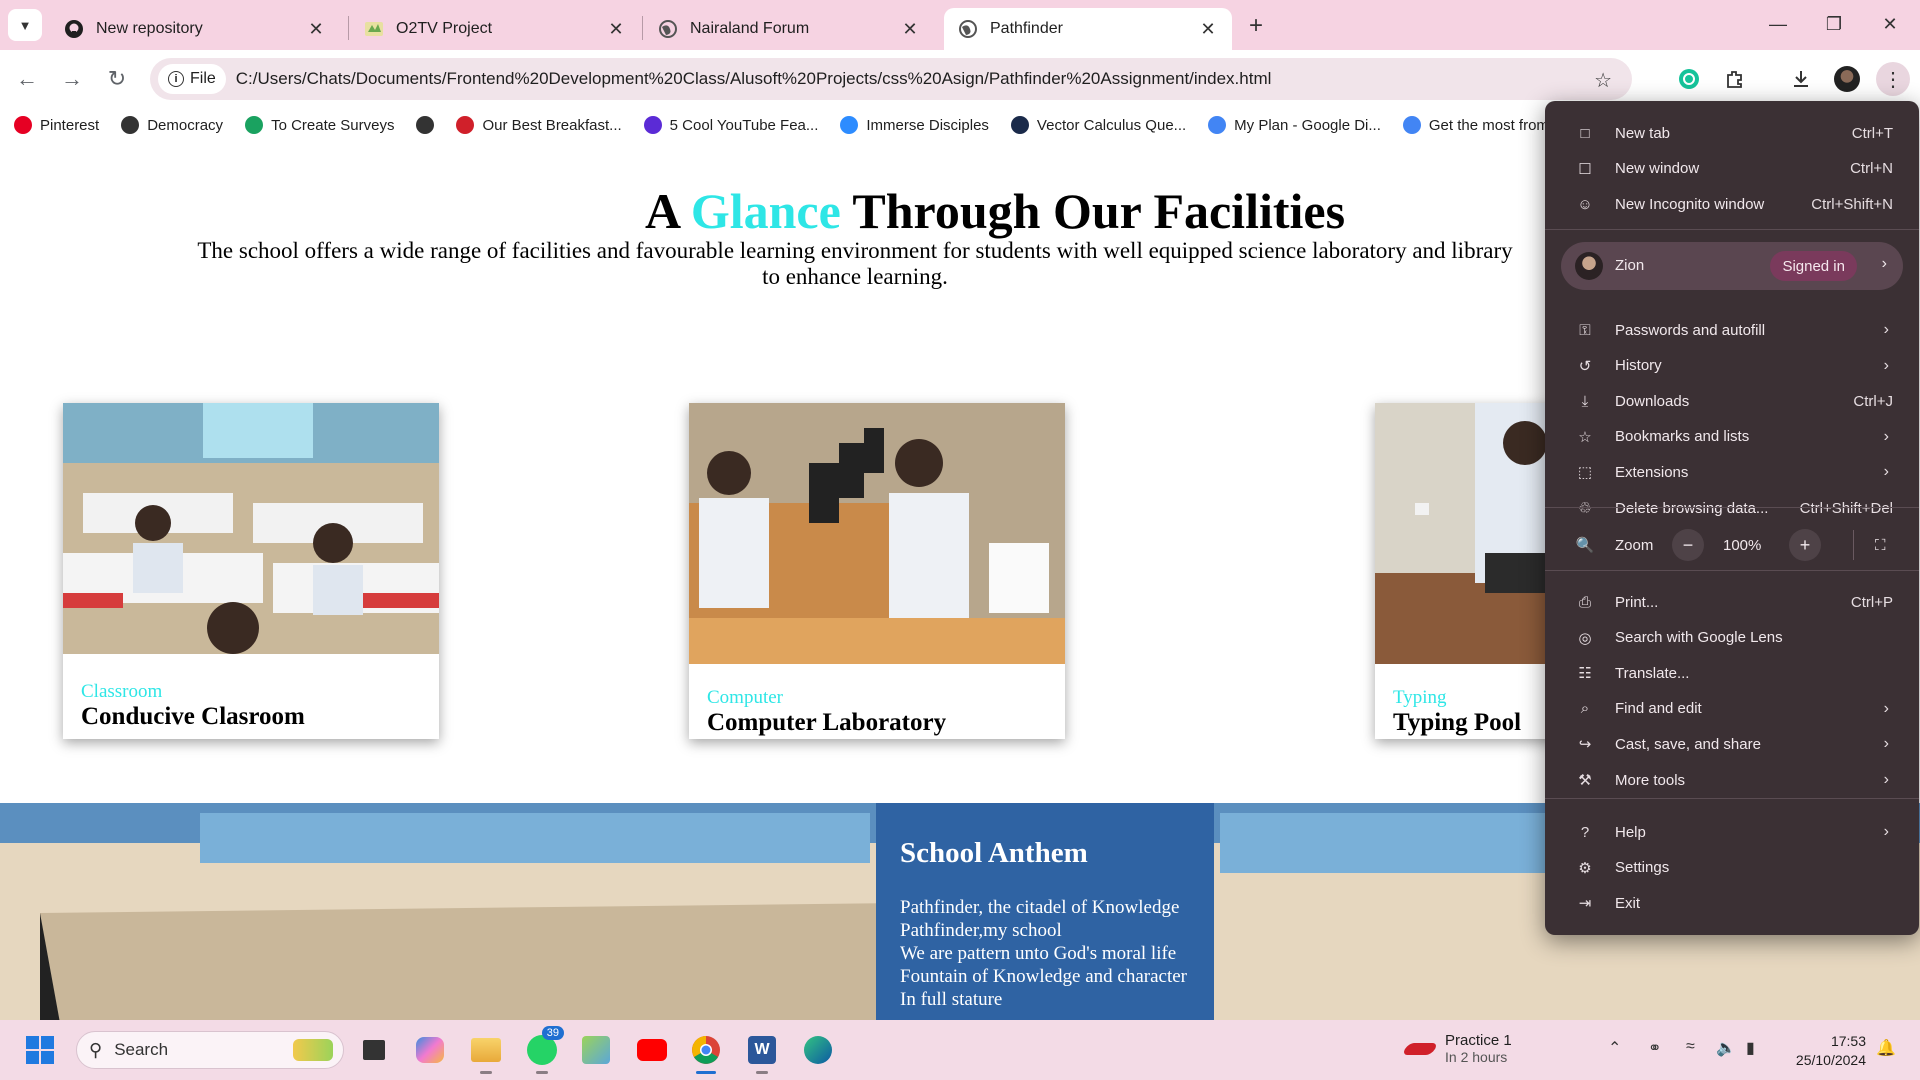 This screenshot has height=1080, width=1920. I want to click on menu-item-more-tools: ⚒ More tools ›, so click(1732, 780).